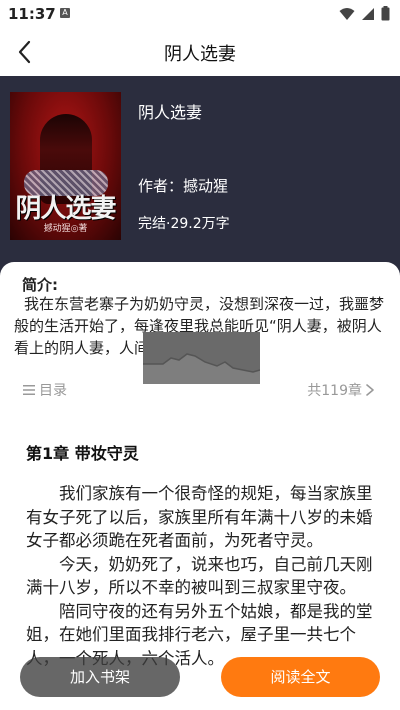 This screenshot has width=400, height=710. What do you see at coordinates (368, 13) in the screenshot?
I see `signal-icon` at bounding box center [368, 13].